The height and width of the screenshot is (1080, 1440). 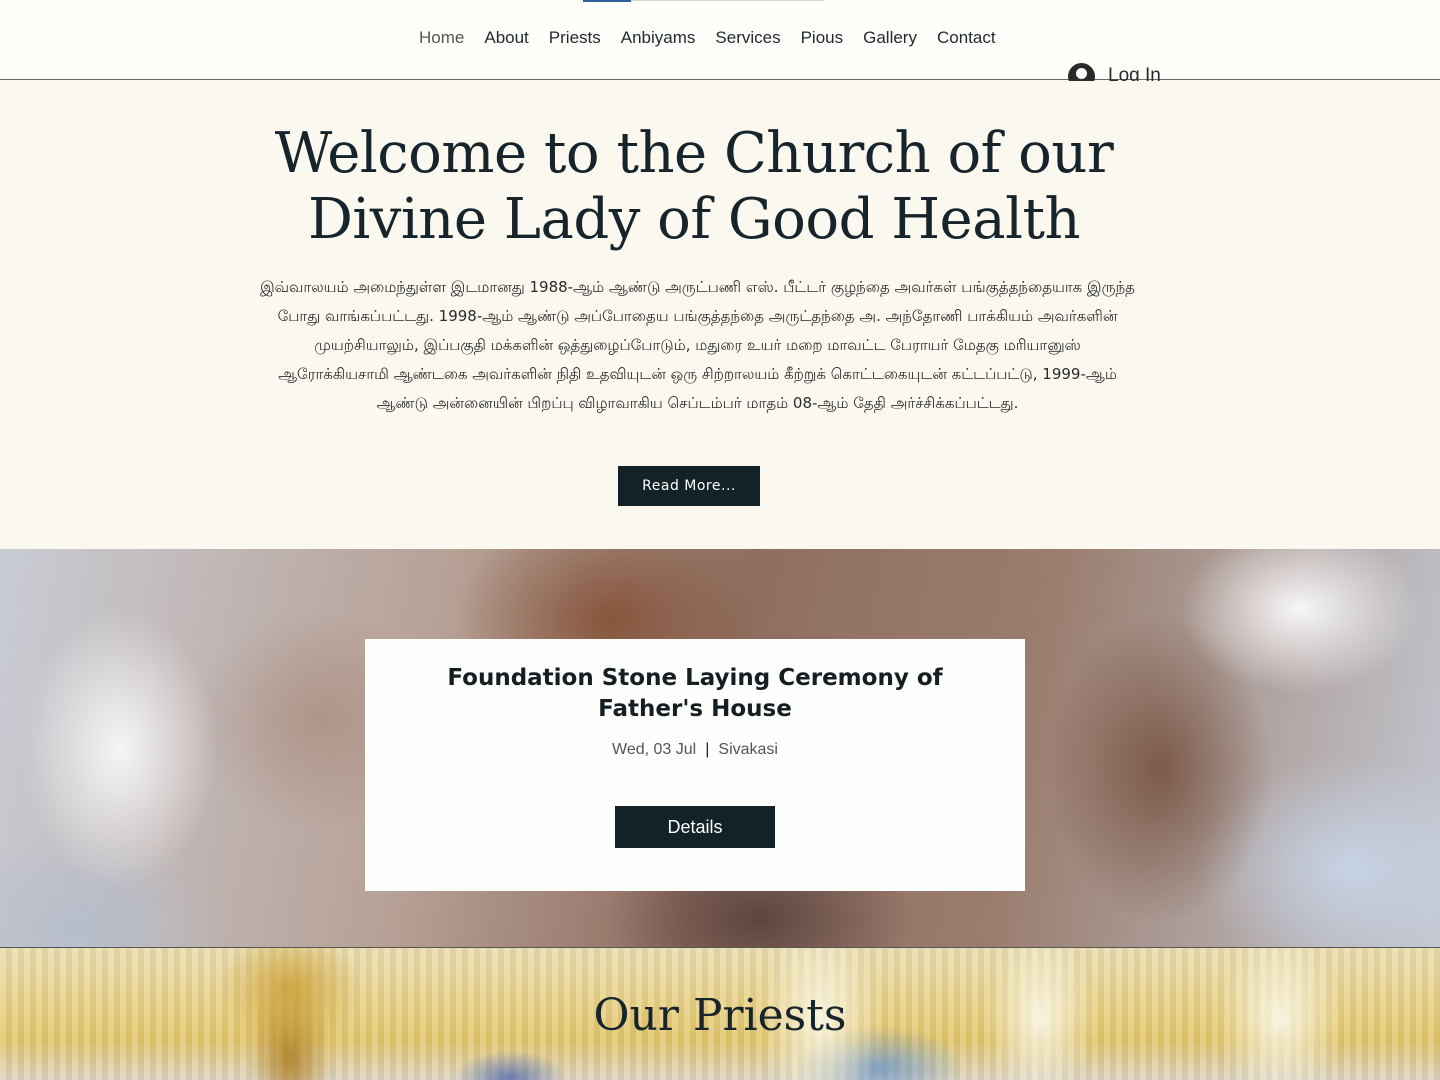 I want to click on priests-title: Our Priests, so click(x=720, y=1015).